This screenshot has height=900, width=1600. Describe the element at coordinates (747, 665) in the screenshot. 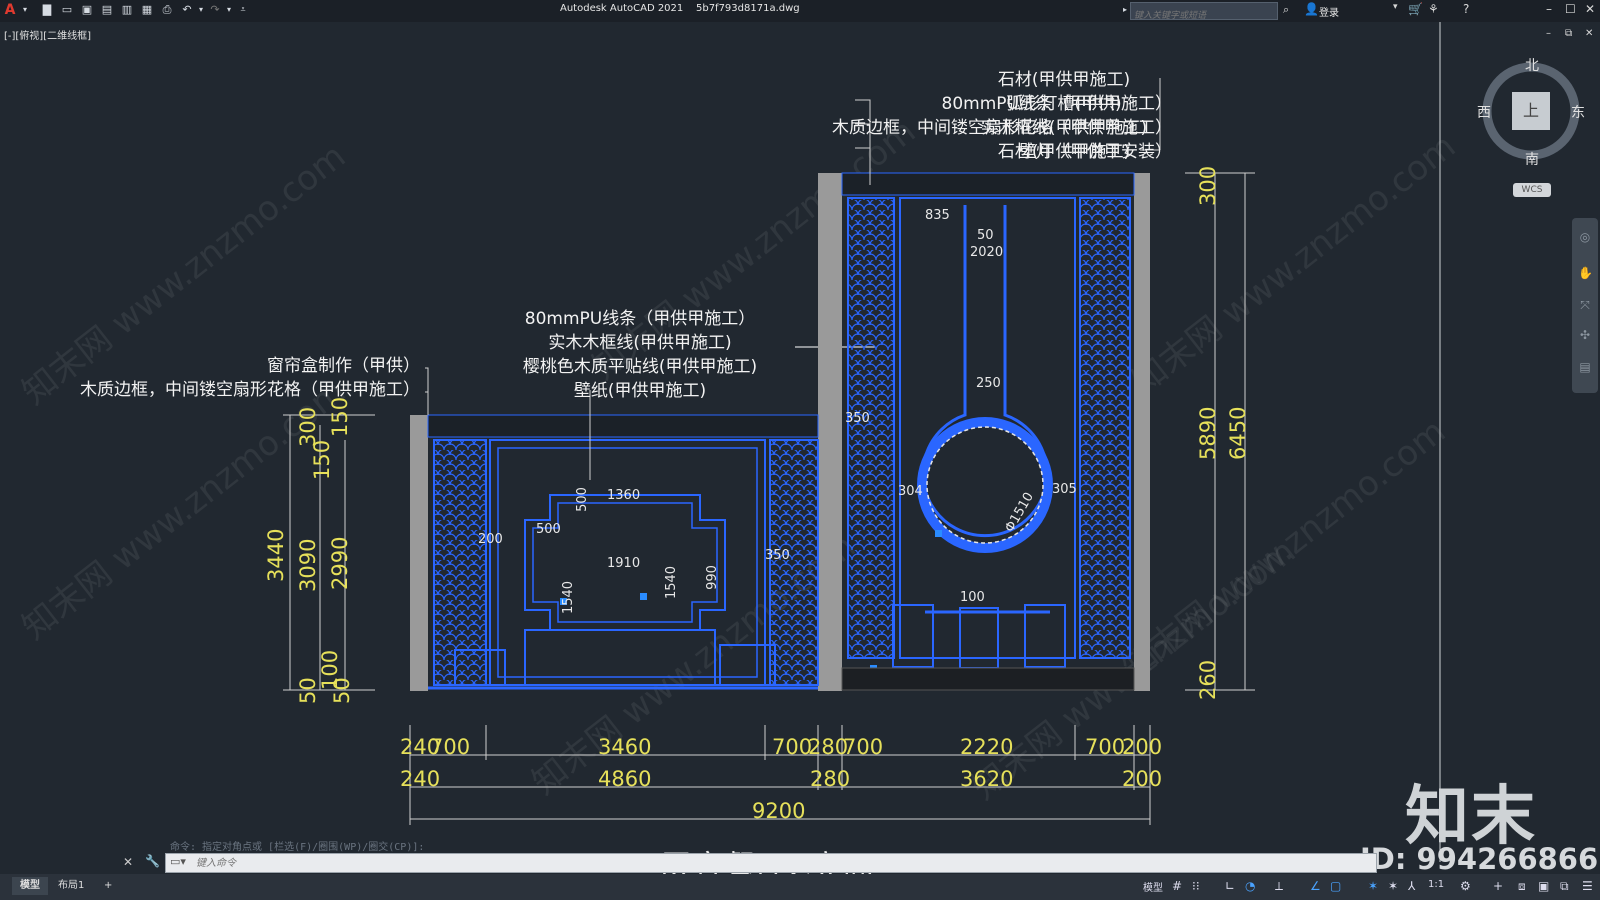

I see `armchair-right` at that location.